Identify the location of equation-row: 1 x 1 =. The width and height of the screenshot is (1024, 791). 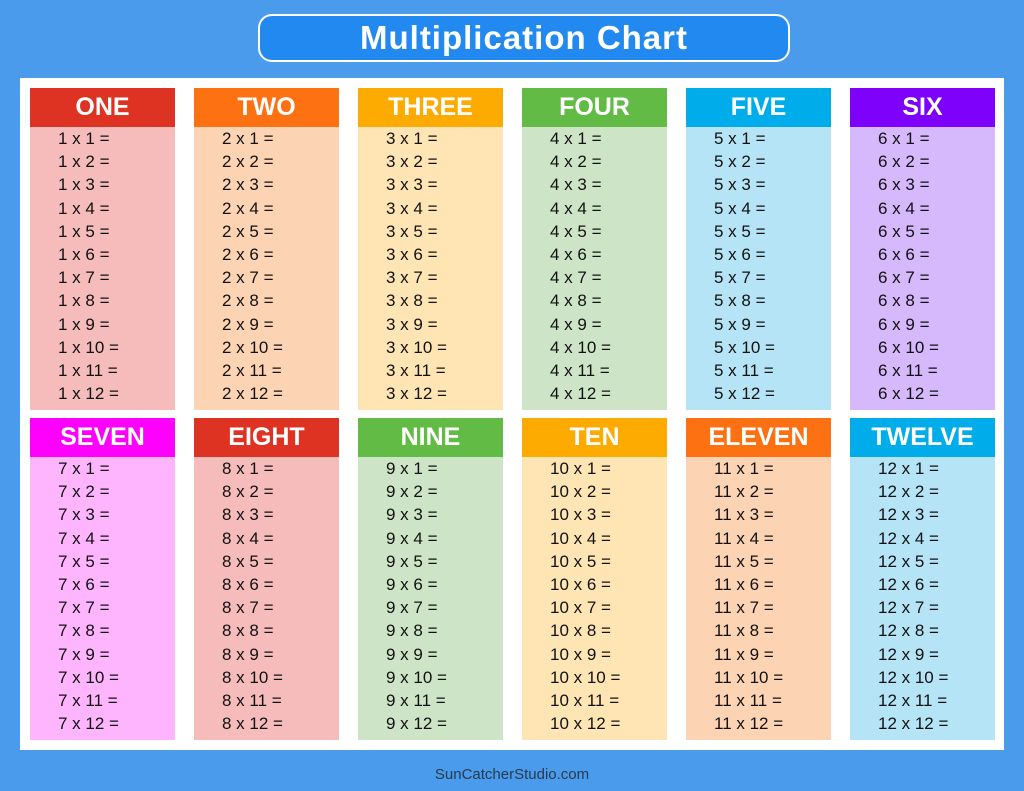
(84, 138).